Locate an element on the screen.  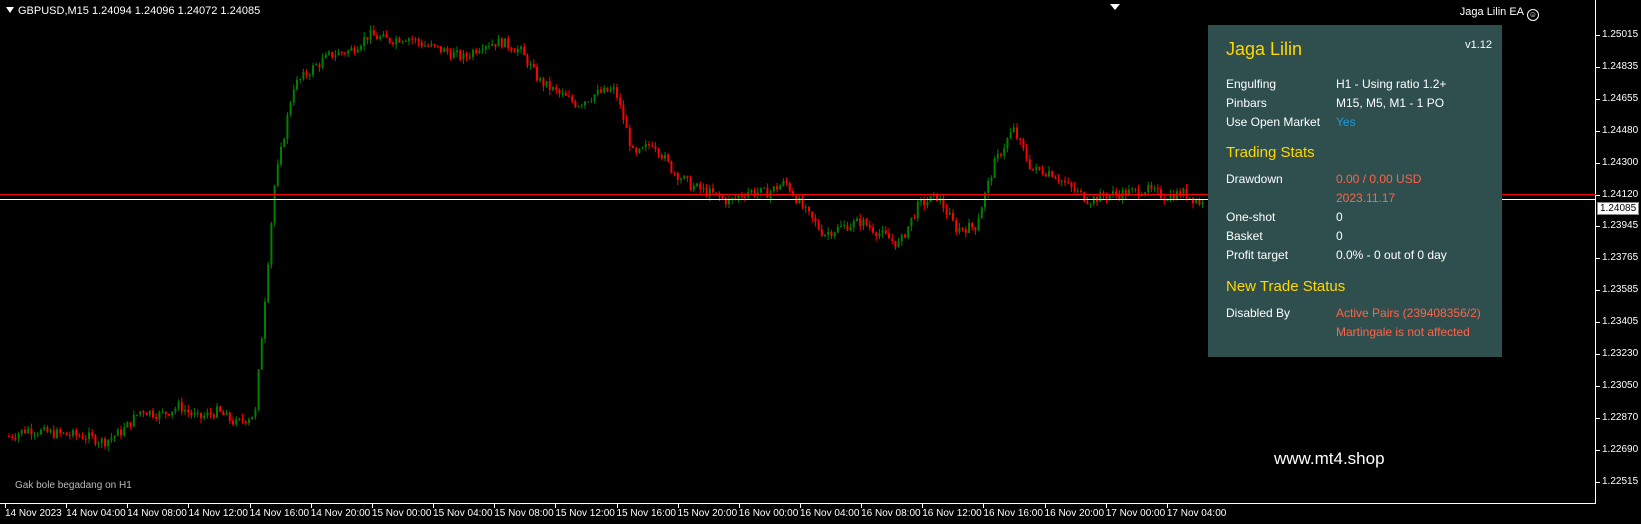
ea-label: Jaga Lilin EA ☺ is located at coordinates (1499, 13).